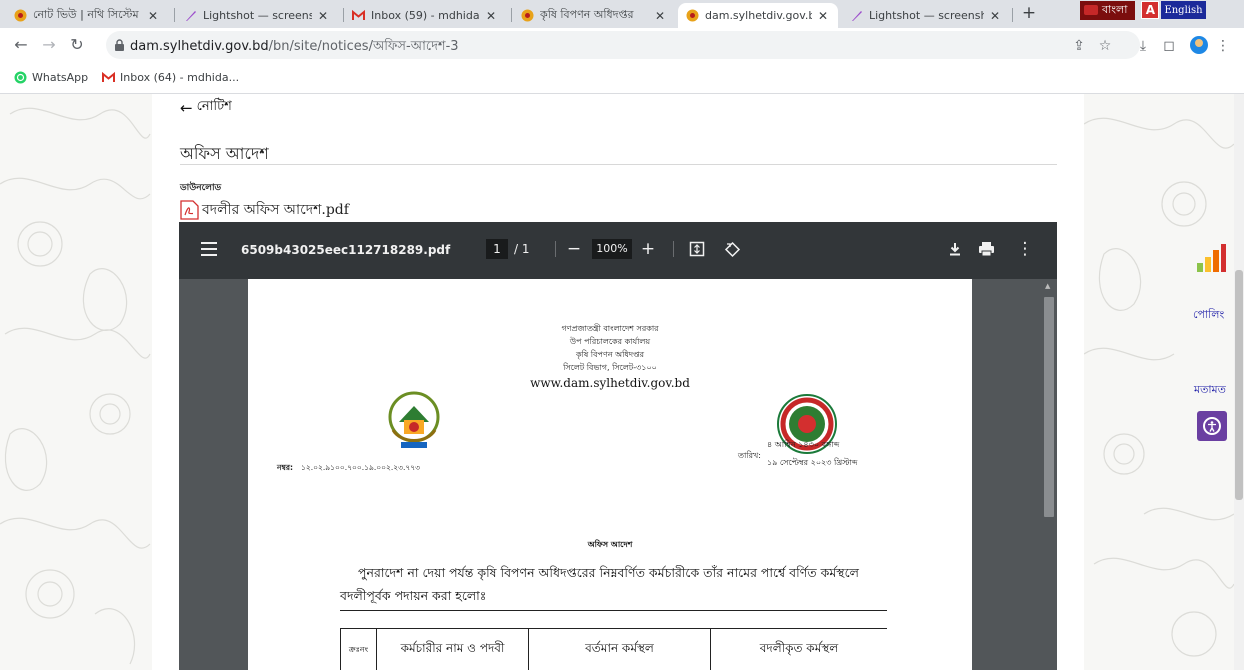 The width and height of the screenshot is (1244, 670). Describe the element at coordinates (697, 249) in the screenshot. I see `fit-to-page-icon` at that location.